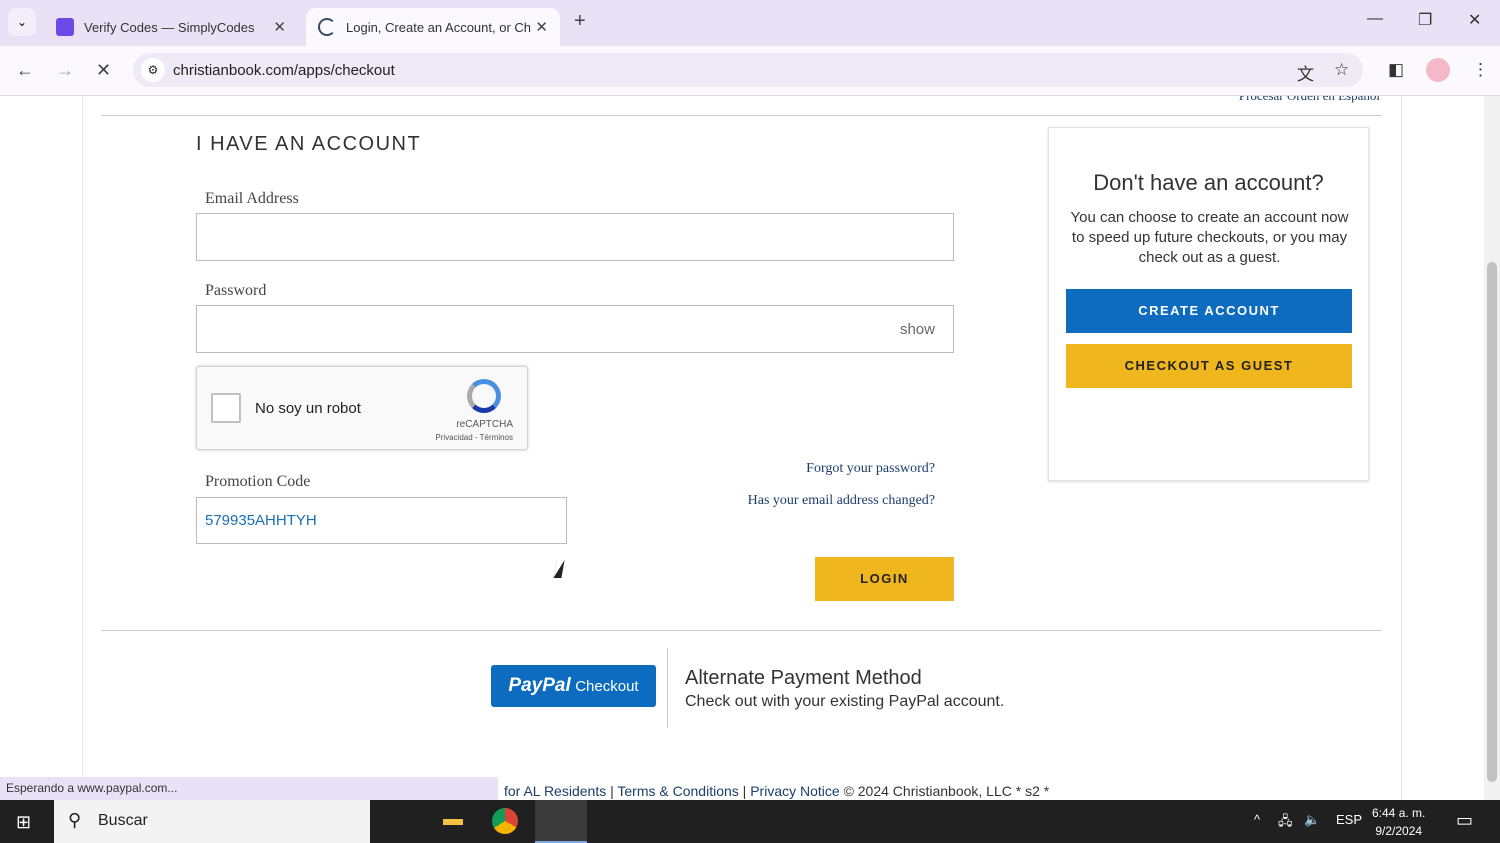 The width and height of the screenshot is (1500, 843). Describe the element at coordinates (212, 821) in the screenshot. I see `taskbar-search: ⚲ Buscar` at that location.